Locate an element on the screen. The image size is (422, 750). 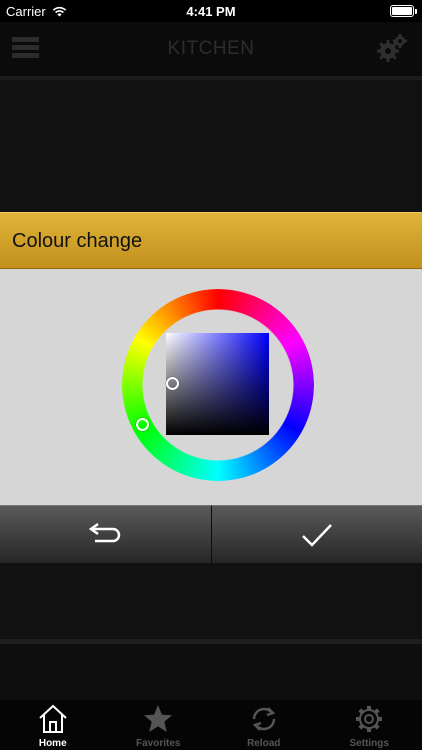
checkmark-icon is located at coordinates (316, 535).